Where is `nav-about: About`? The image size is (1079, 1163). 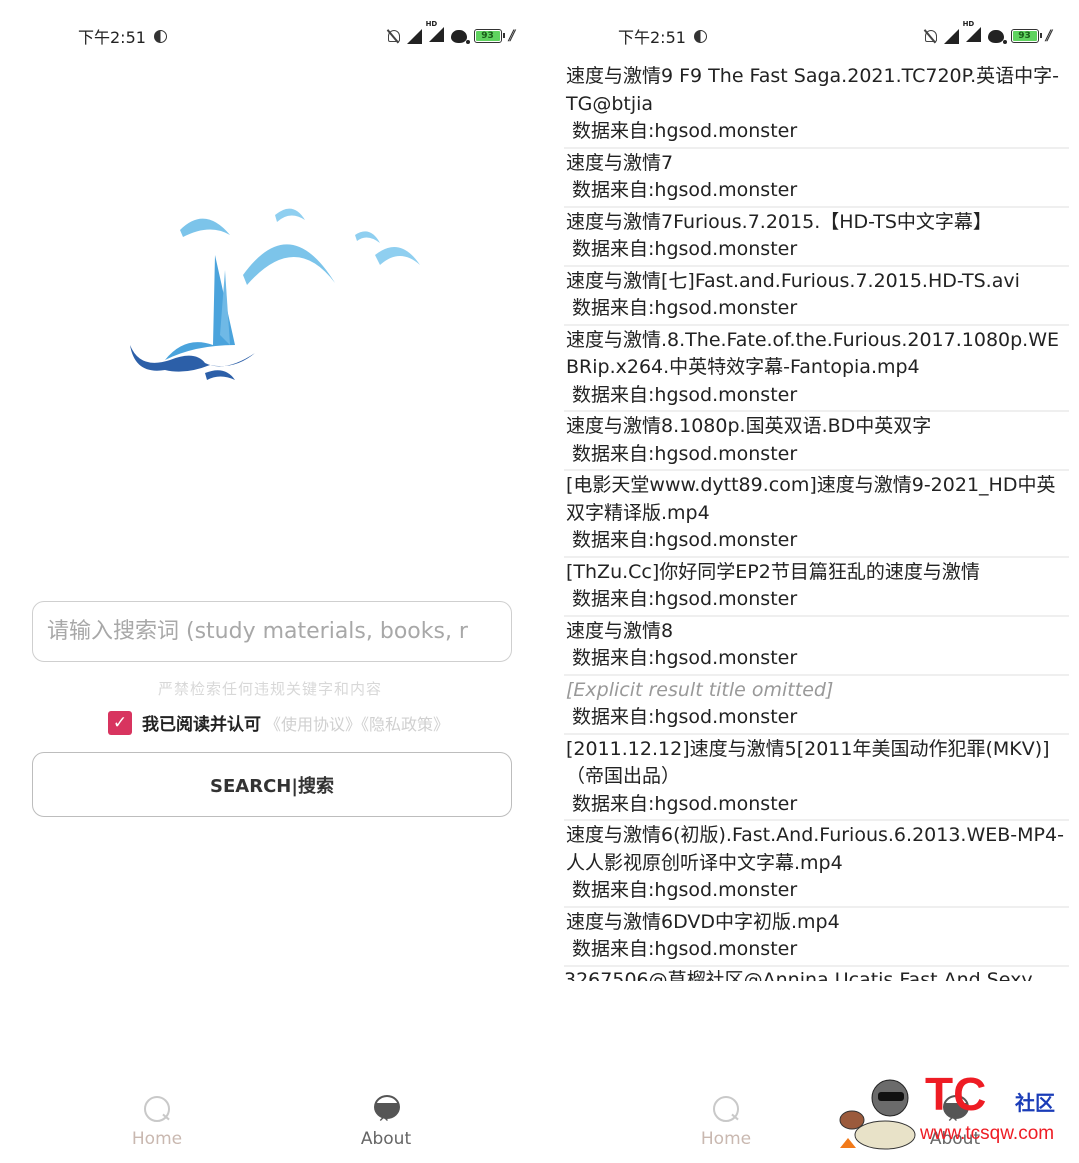 nav-about: About is located at coordinates (386, 1122).